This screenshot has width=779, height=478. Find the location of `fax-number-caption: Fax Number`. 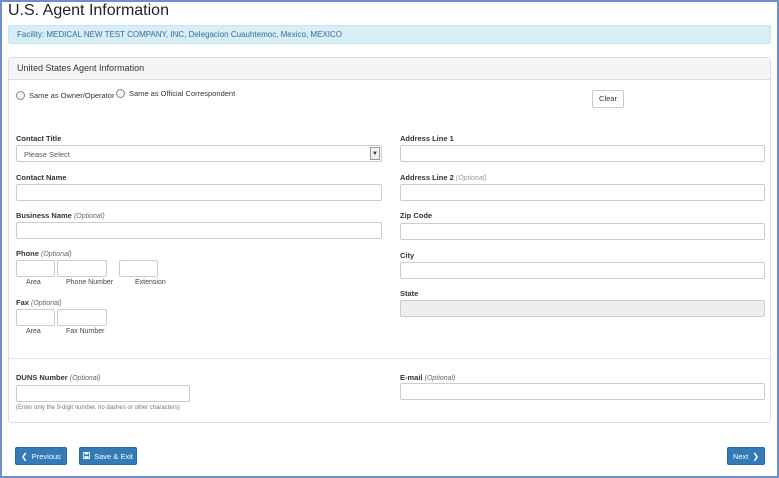

fax-number-caption: Fax Number is located at coordinates (85, 331).